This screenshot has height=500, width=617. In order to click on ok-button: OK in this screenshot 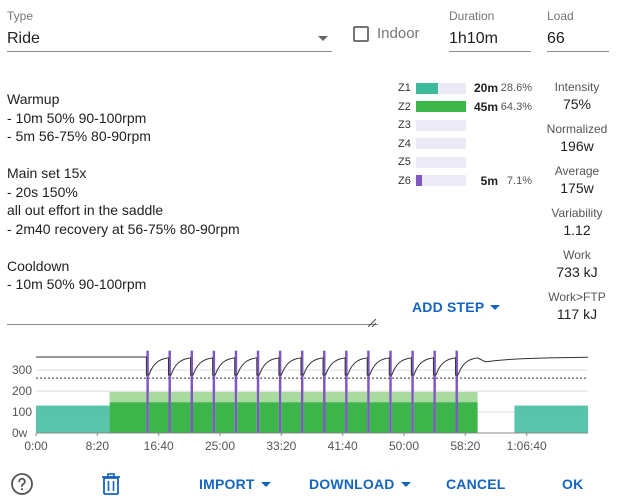, I will do `click(572, 484)`.